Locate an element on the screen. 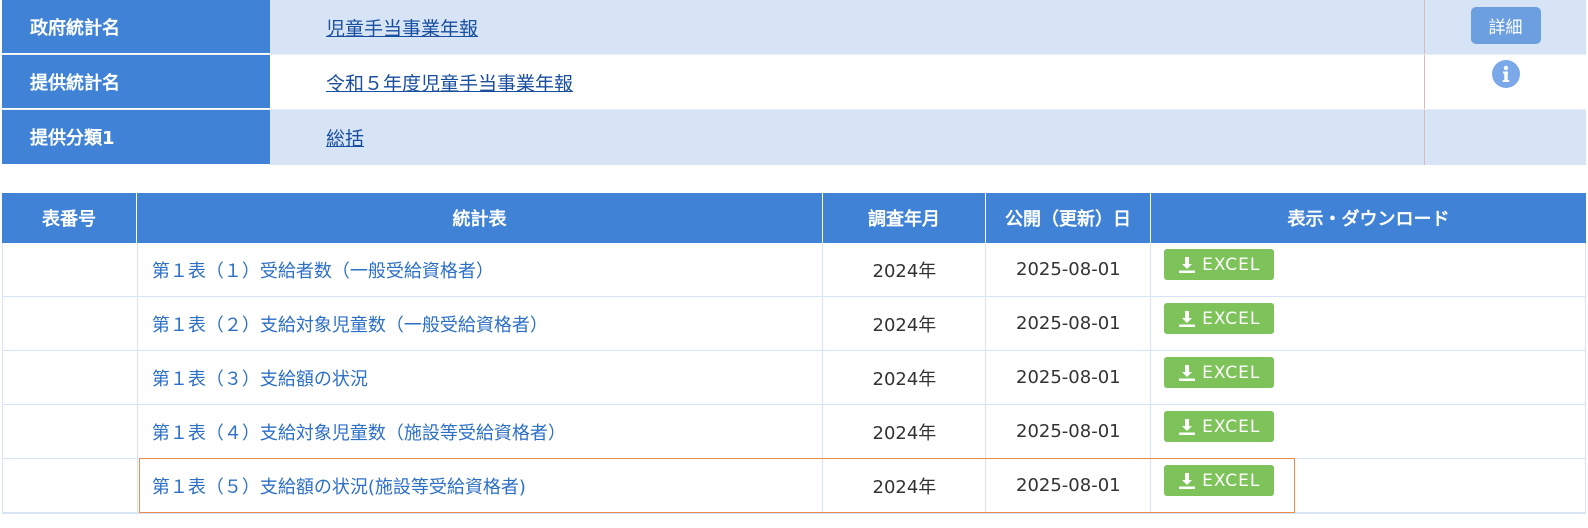 The image size is (1588, 528). table-title-link: 第１表（３）支給額の状況 is located at coordinates (481, 377).